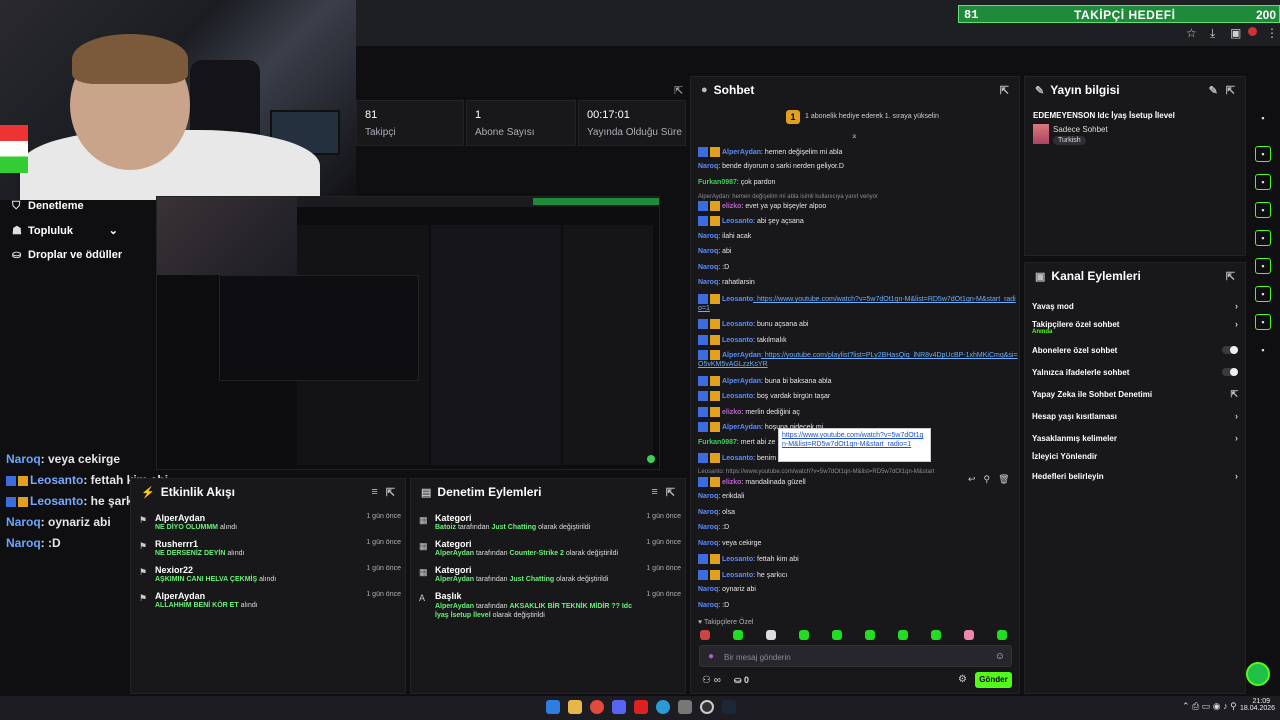 The height and width of the screenshot is (720, 1280). Describe the element at coordinates (1135, 350) in the screenshot. I see `channel-action-item: Abonelere özel sohbet` at that location.